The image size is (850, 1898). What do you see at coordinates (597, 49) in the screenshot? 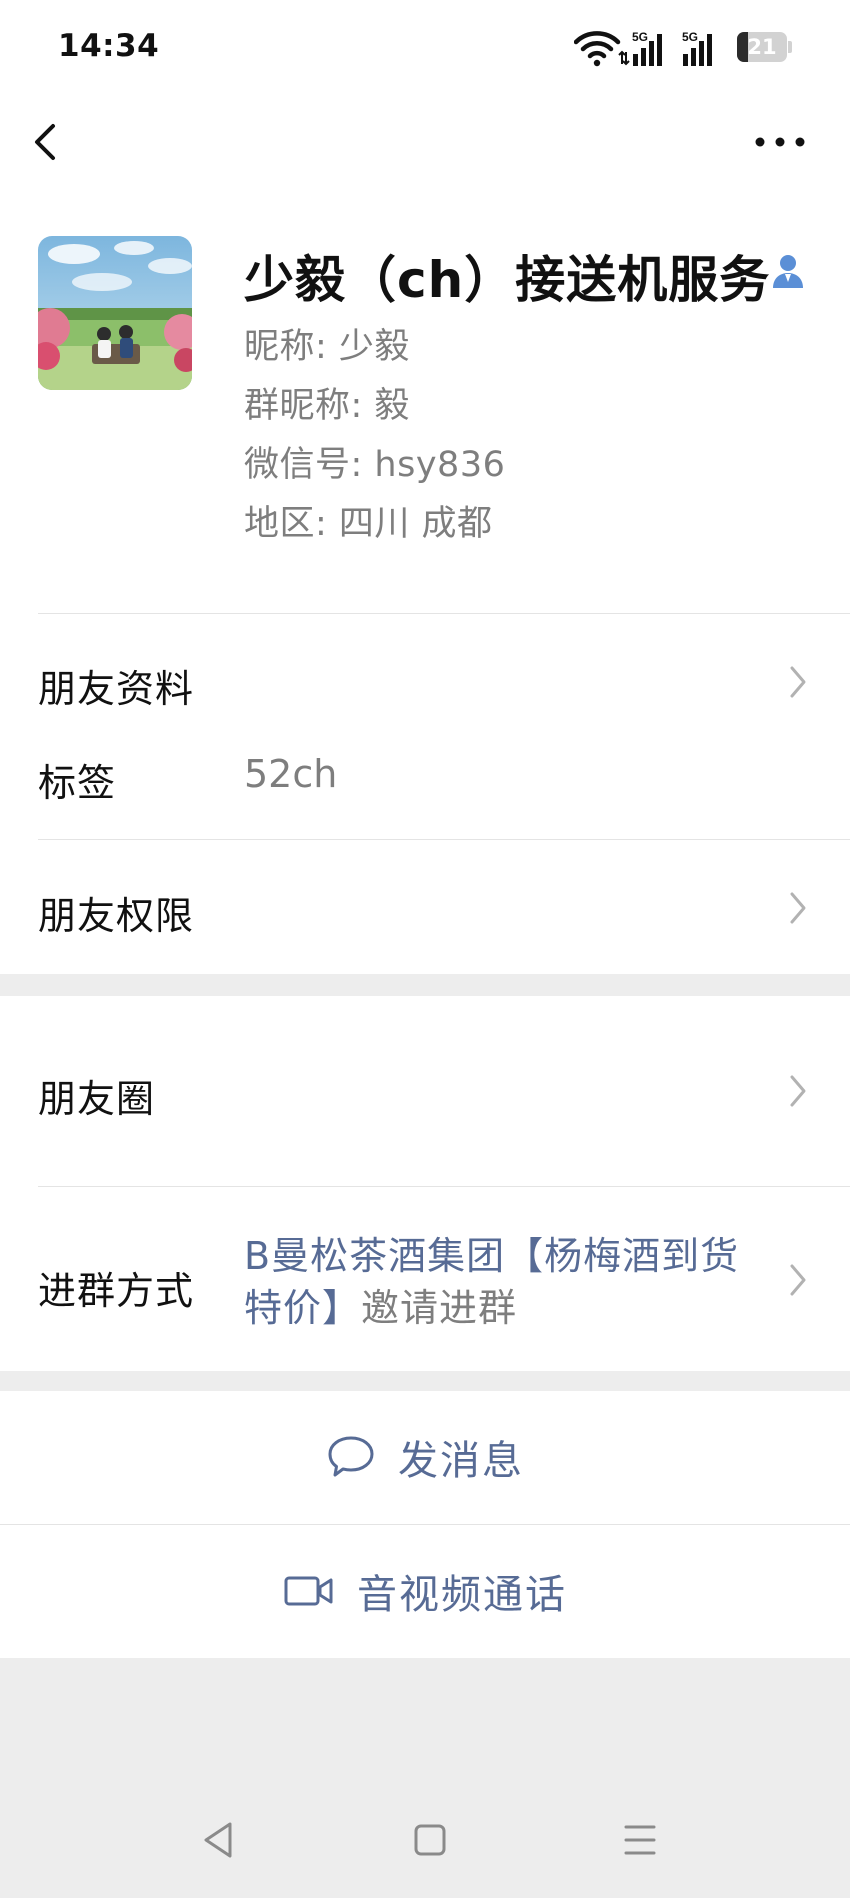
I see `wifi-icon` at bounding box center [597, 49].